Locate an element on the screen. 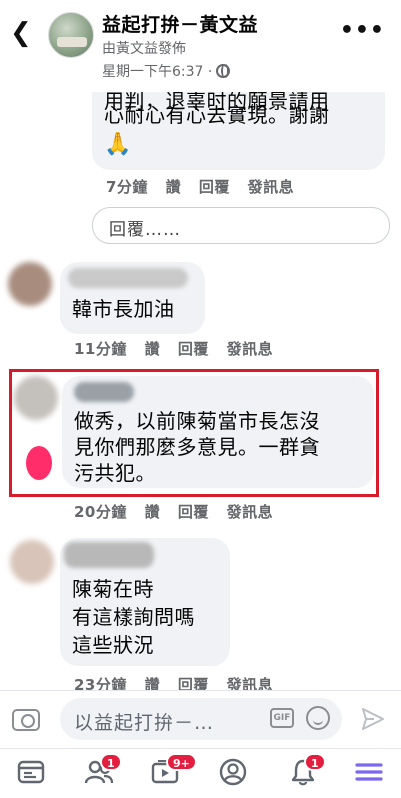 The width and height of the screenshot is (401, 798). post-header: ❮ 益起打拚－黃文益 由黃文益發佈 星期一下午6:37 · ••• is located at coordinates (200, 46).